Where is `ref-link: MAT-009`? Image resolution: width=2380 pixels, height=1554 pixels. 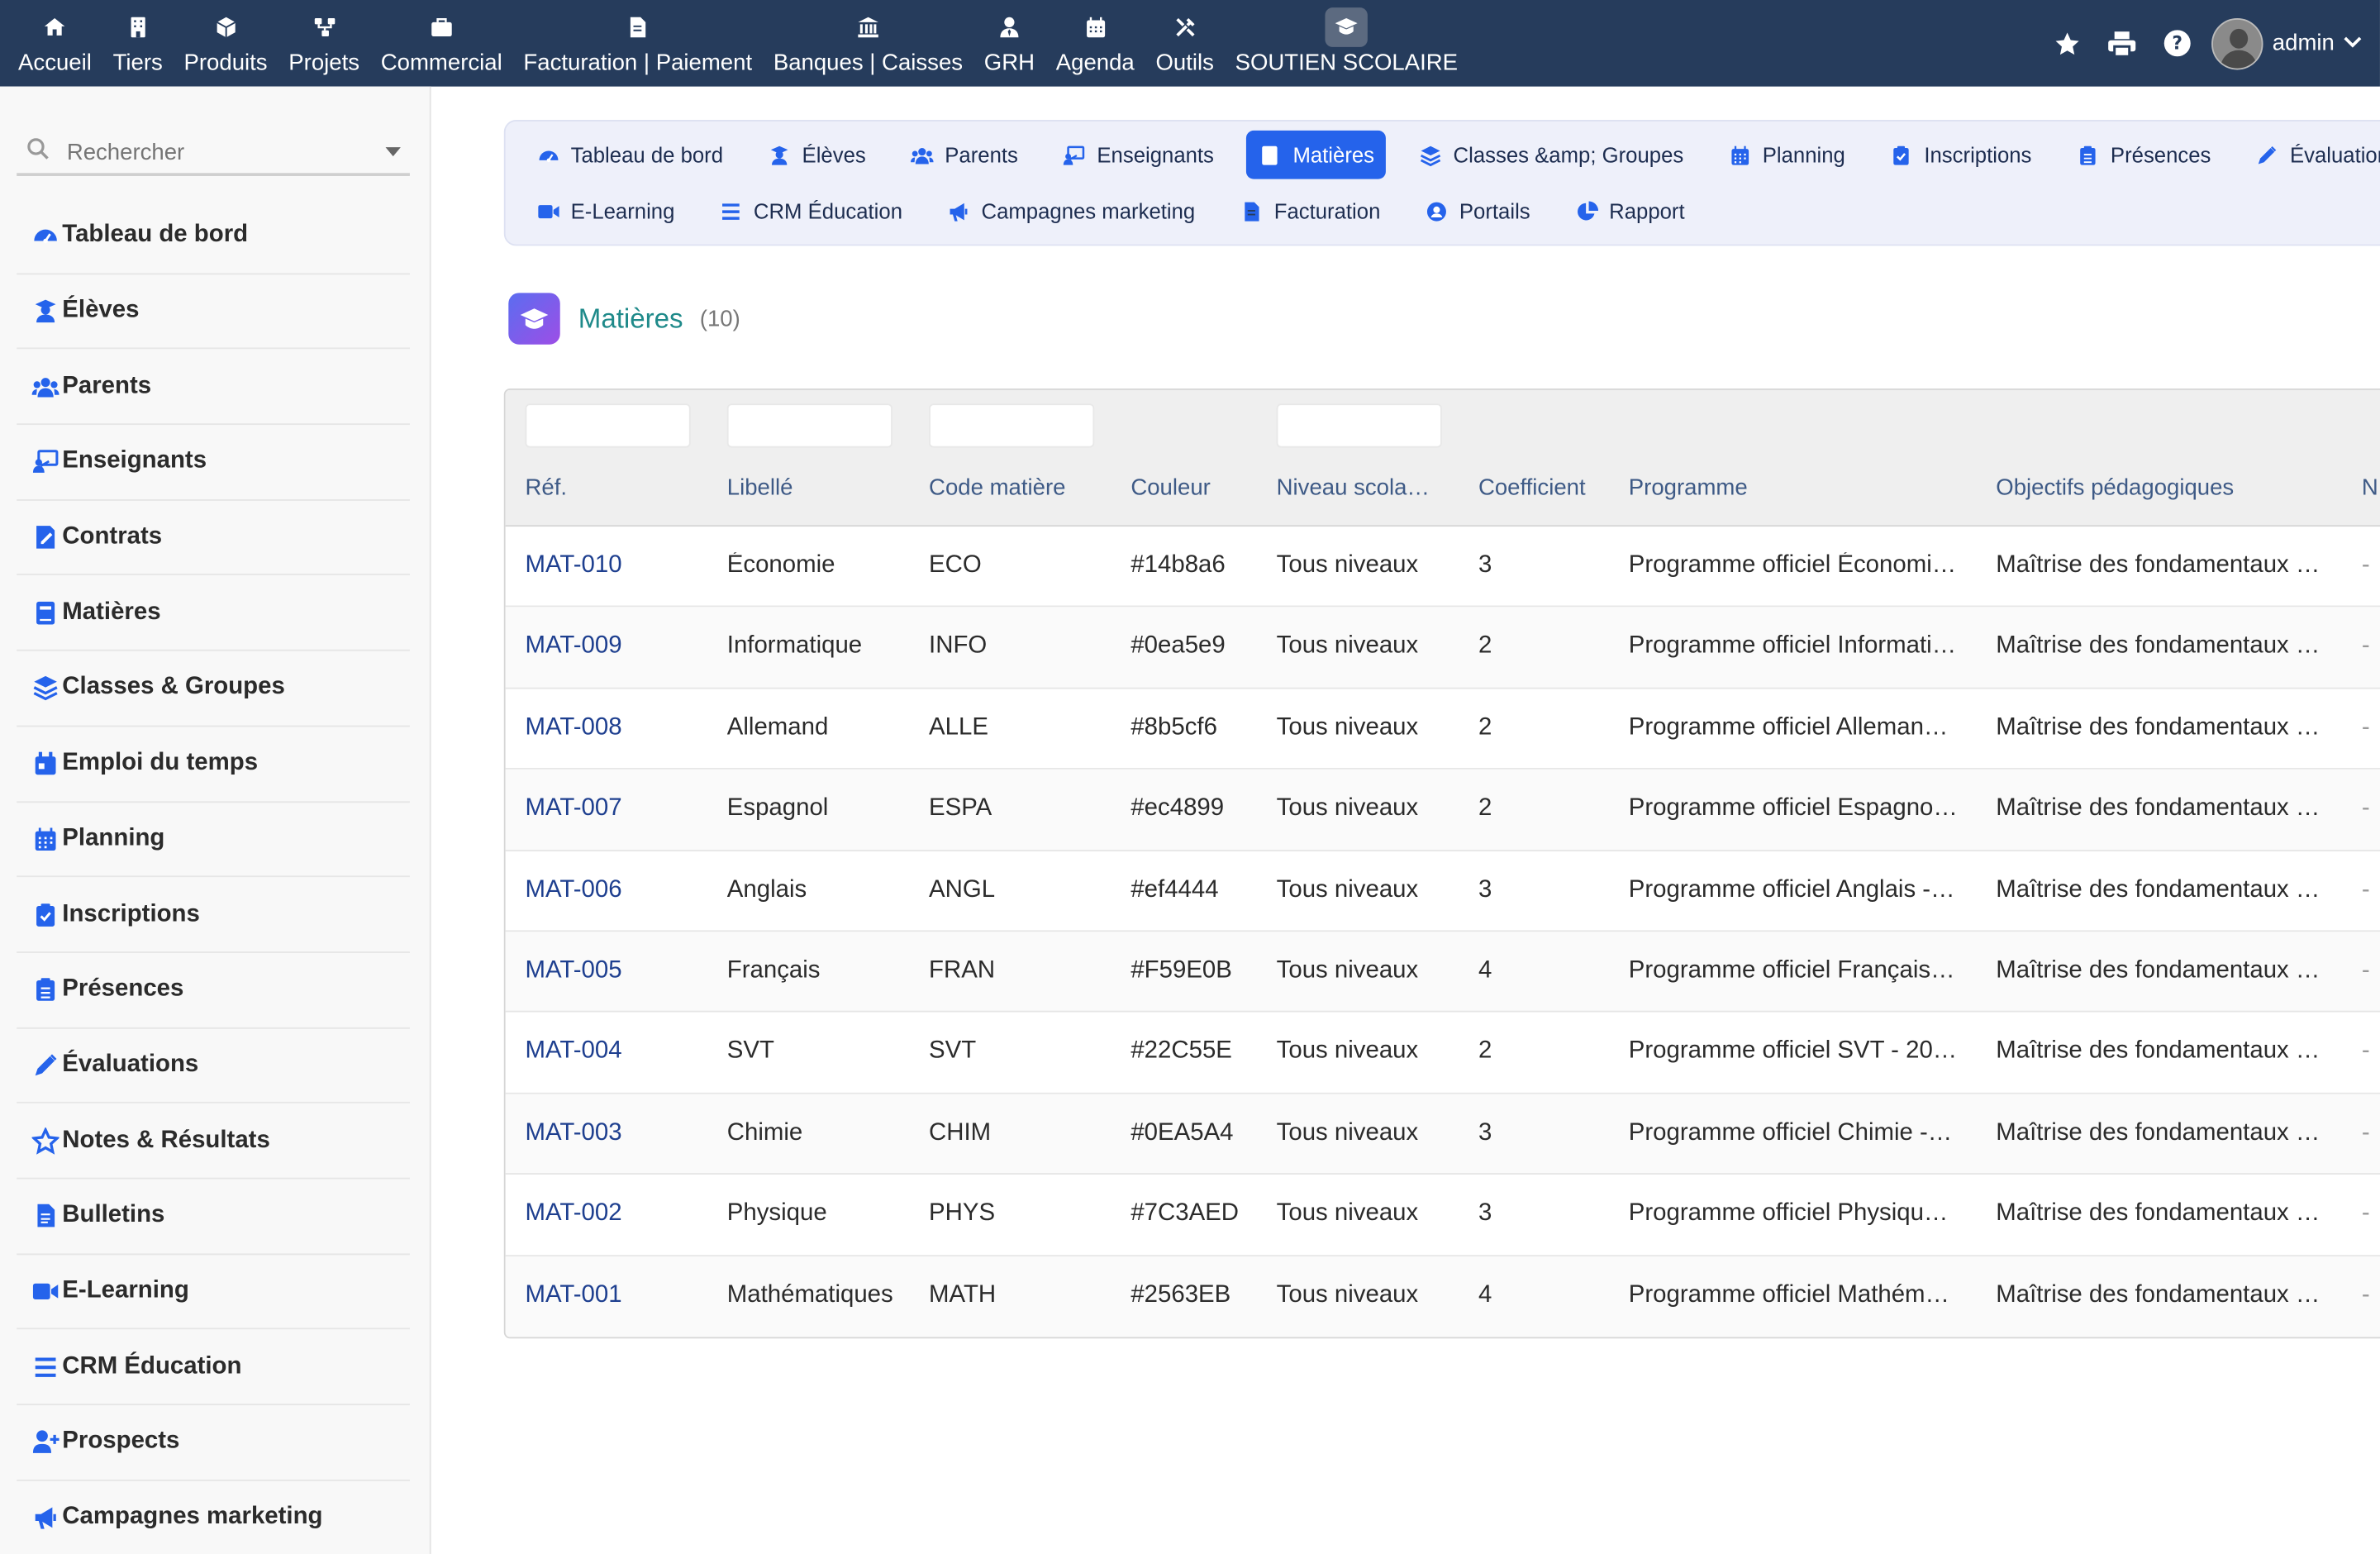
ref-link: MAT-009 is located at coordinates (573, 646).